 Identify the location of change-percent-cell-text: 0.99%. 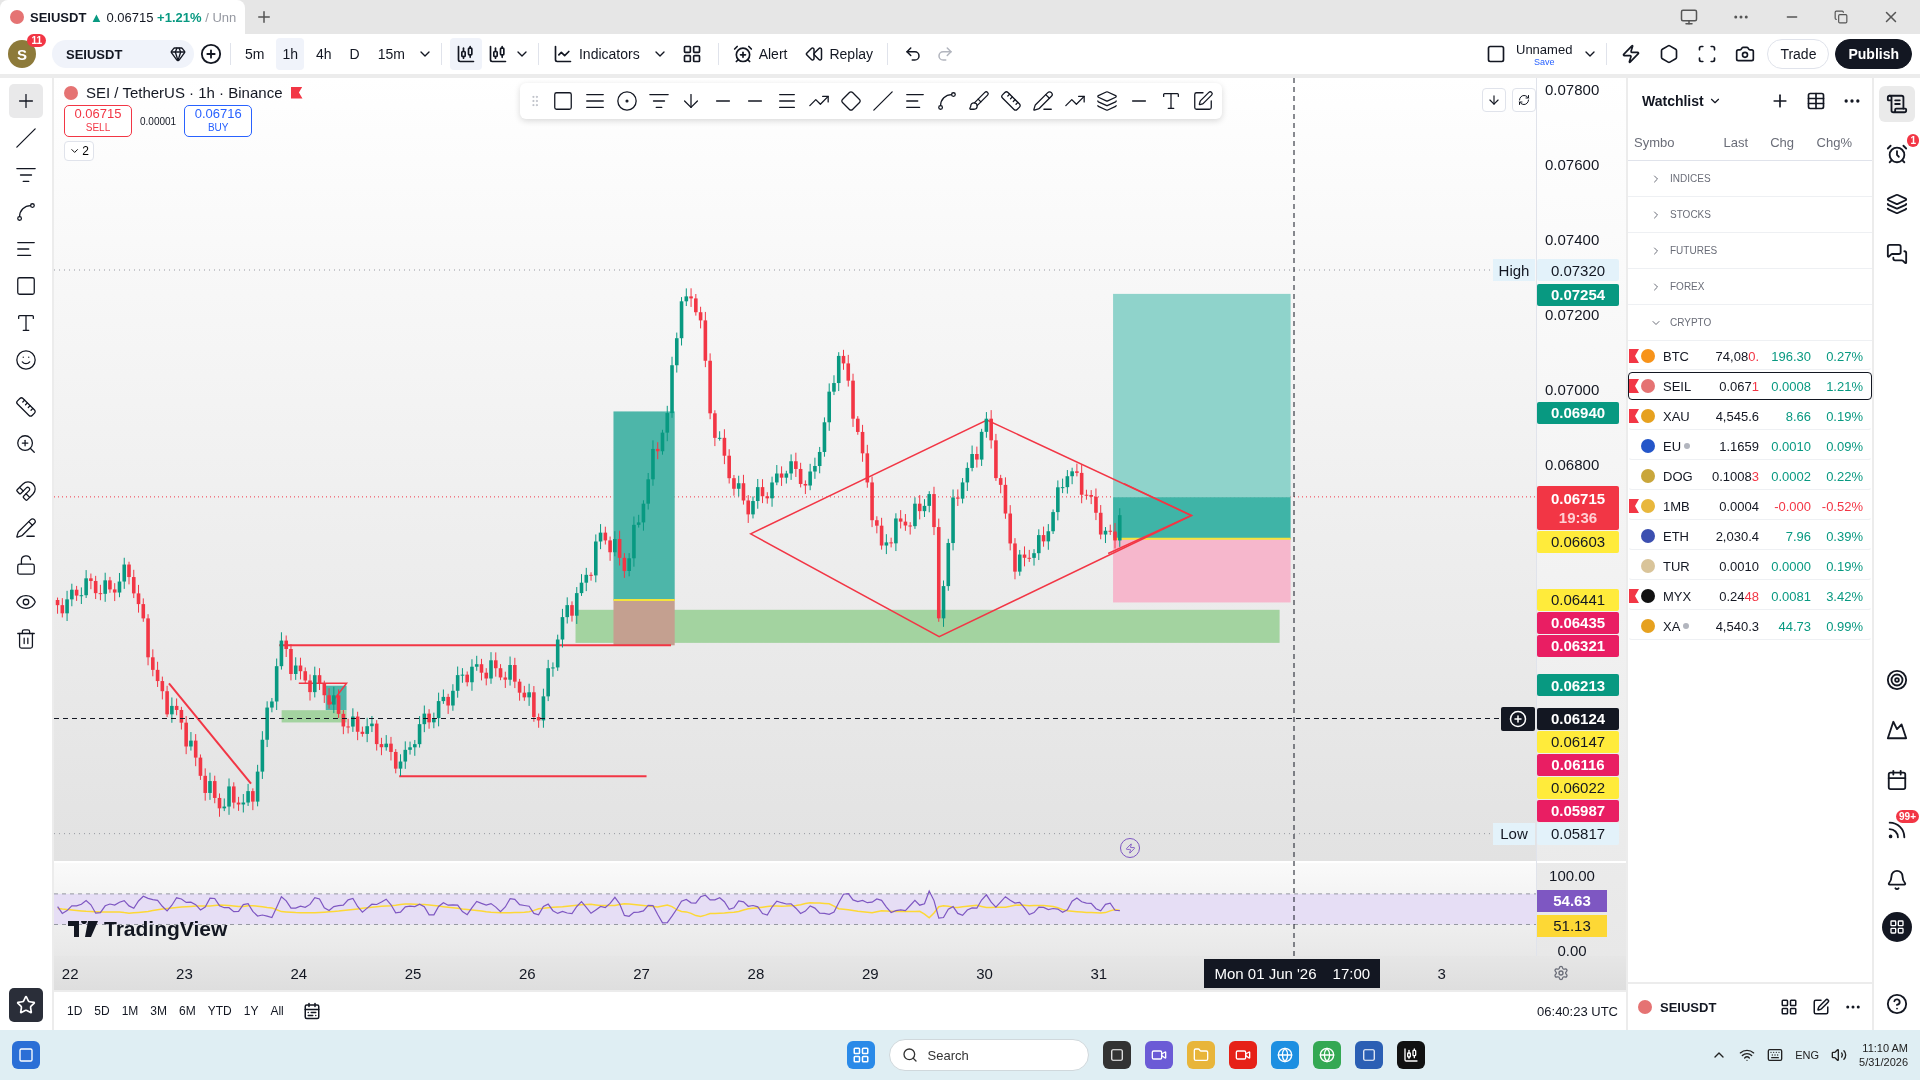
(1844, 626).